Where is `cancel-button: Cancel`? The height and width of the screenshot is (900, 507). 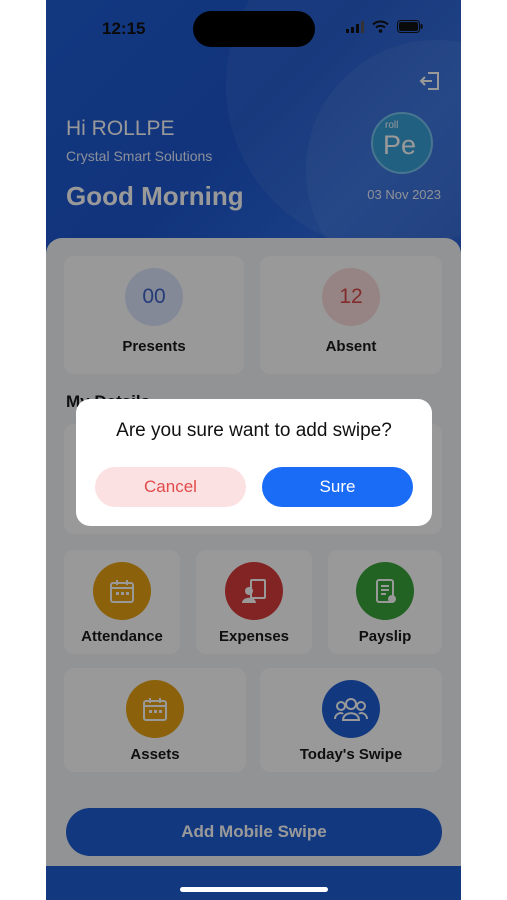
cancel-button: Cancel is located at coordinates (170, 487).